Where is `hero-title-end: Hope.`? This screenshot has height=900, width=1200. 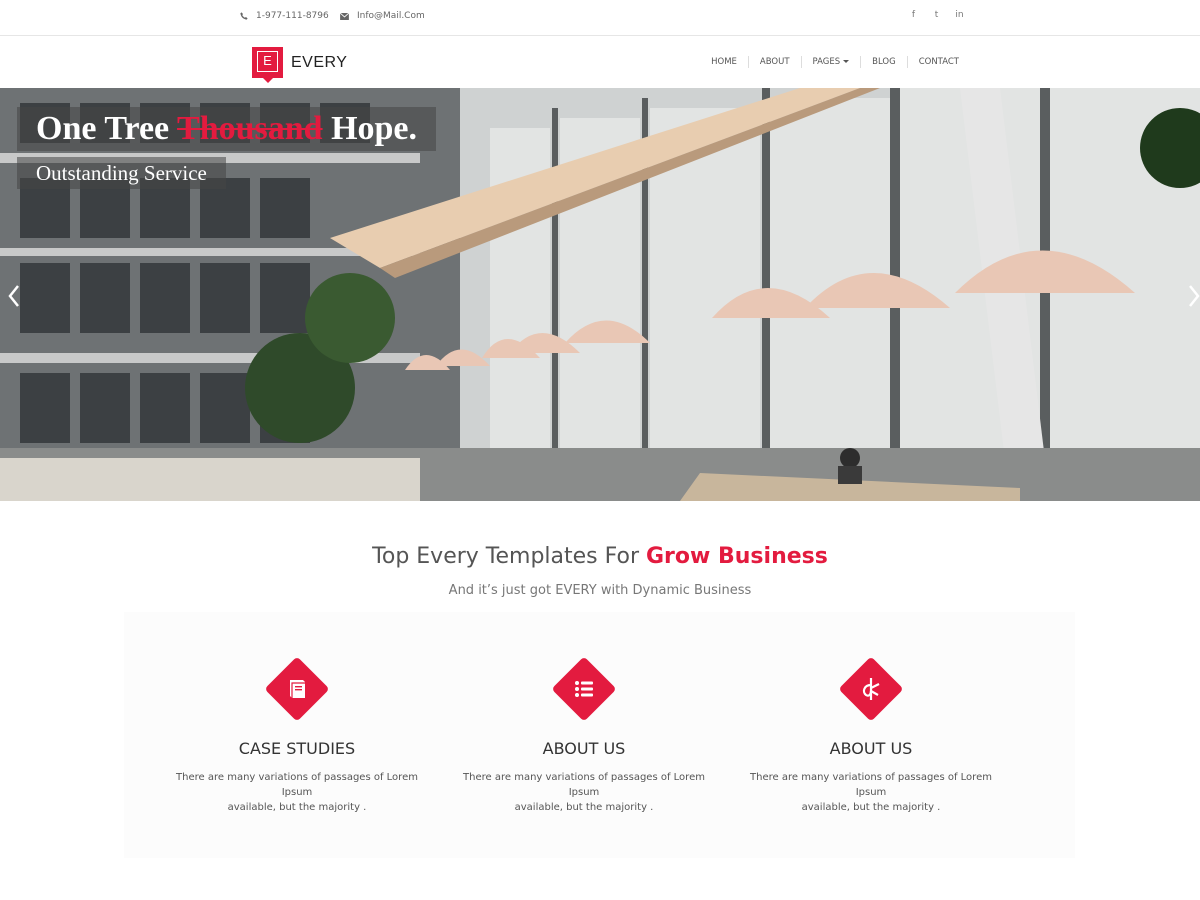
hero-title-end: Hope. is located at coordinates (370, 128).